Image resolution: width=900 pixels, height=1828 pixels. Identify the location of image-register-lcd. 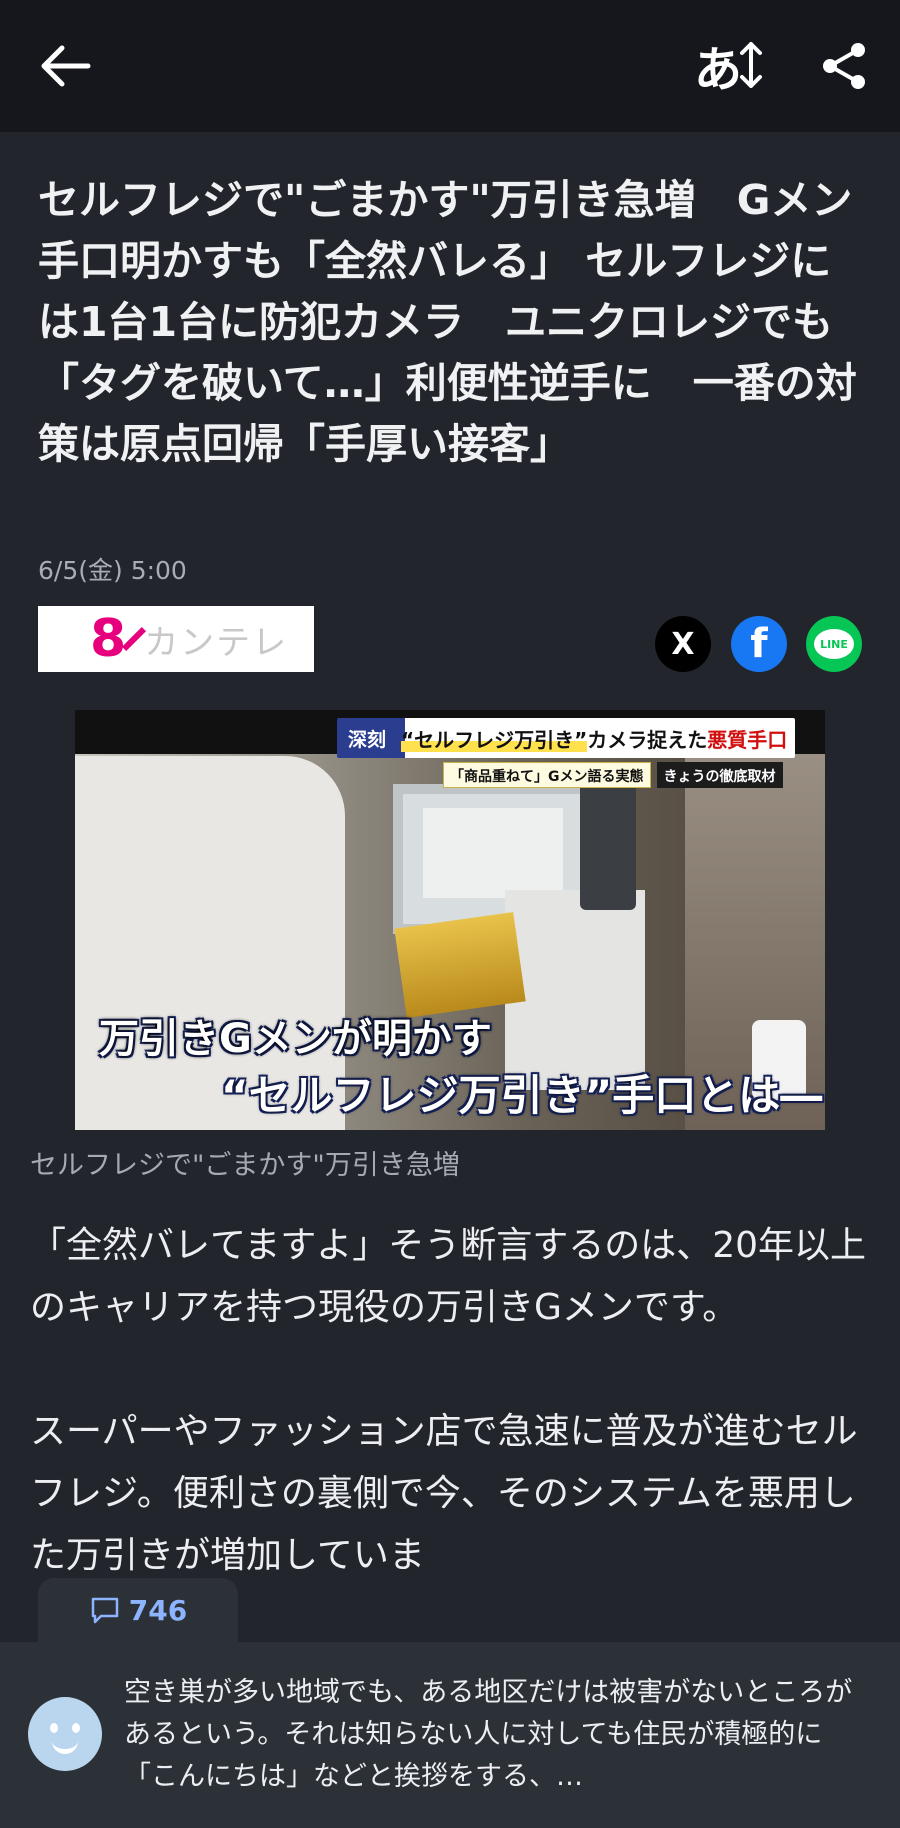
(493, 853).